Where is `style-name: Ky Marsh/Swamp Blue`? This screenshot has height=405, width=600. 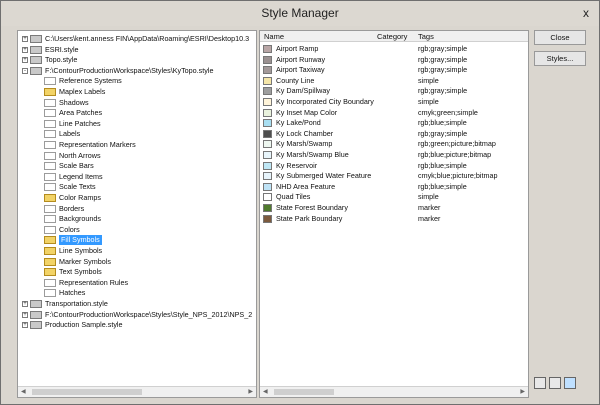
style-name: Ky Marsh/Swamp Blue is located at coordinates (312, 154).